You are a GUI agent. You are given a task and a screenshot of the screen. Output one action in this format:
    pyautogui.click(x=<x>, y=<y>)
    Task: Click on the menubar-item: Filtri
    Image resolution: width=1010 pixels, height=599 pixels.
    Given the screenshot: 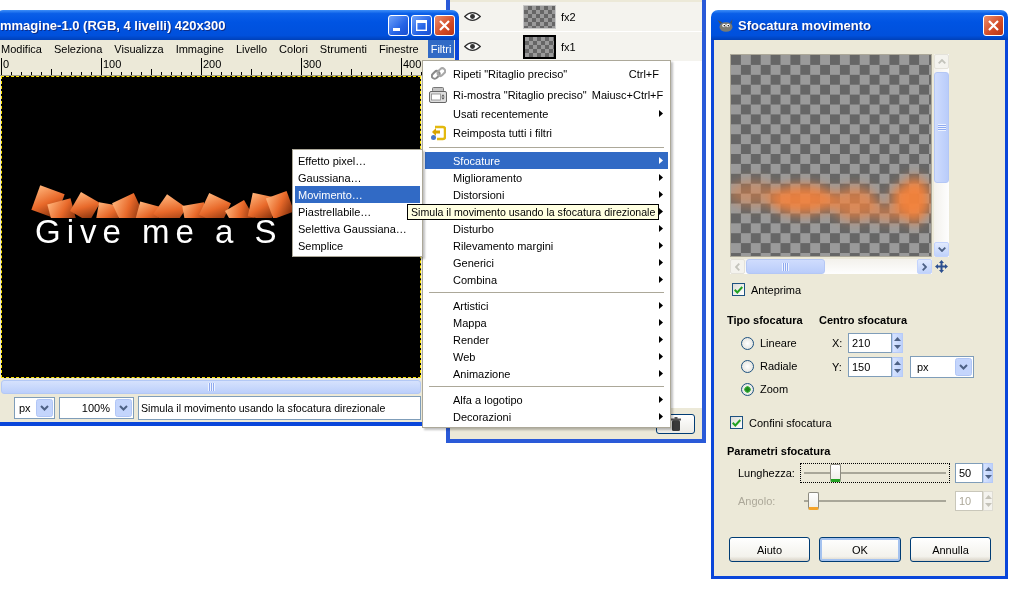 What is the action you would take?
    pyautogui.click(x=441, y=49)
    